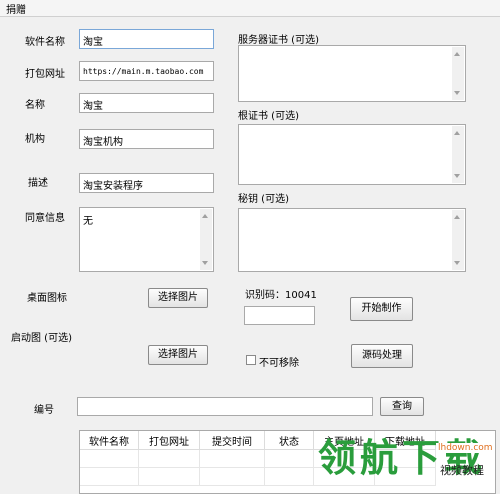 This screenshot has height=494, width=500. What do you see at coordinates (352, 73) in the screenshot?
I see `server-cert-textarea` at bounding box center [352, 73].